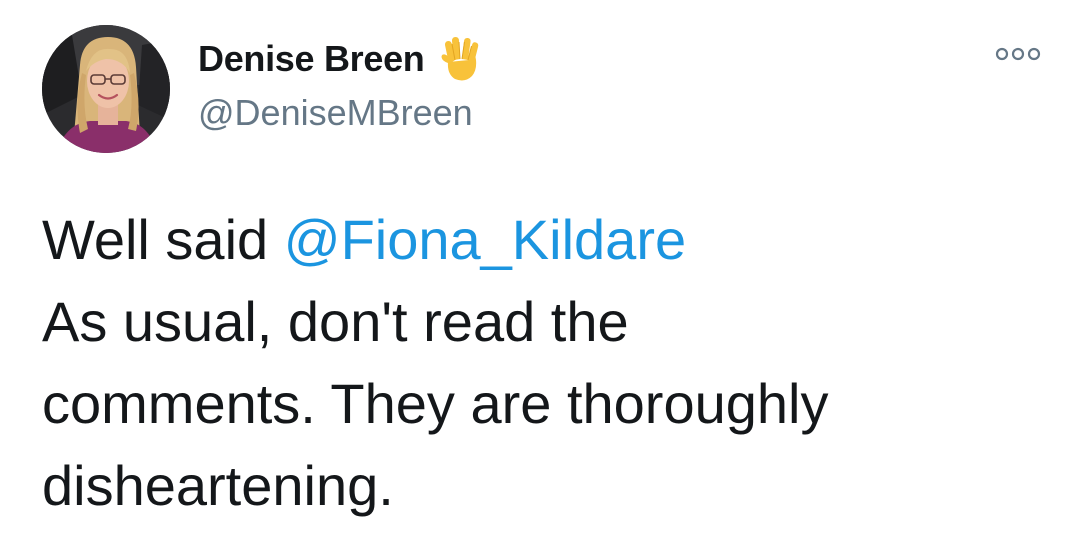 The image size is (1079, 555). I want to click on tweet-line-3: comments. They are thoroughly, so click(435, 403).